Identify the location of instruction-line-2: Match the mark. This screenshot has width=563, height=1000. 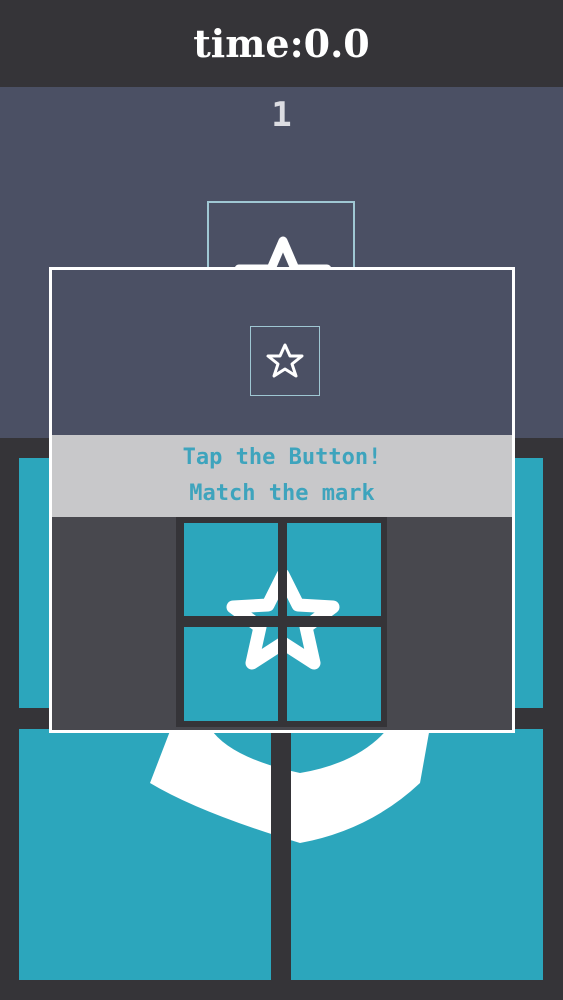
(282, 493).